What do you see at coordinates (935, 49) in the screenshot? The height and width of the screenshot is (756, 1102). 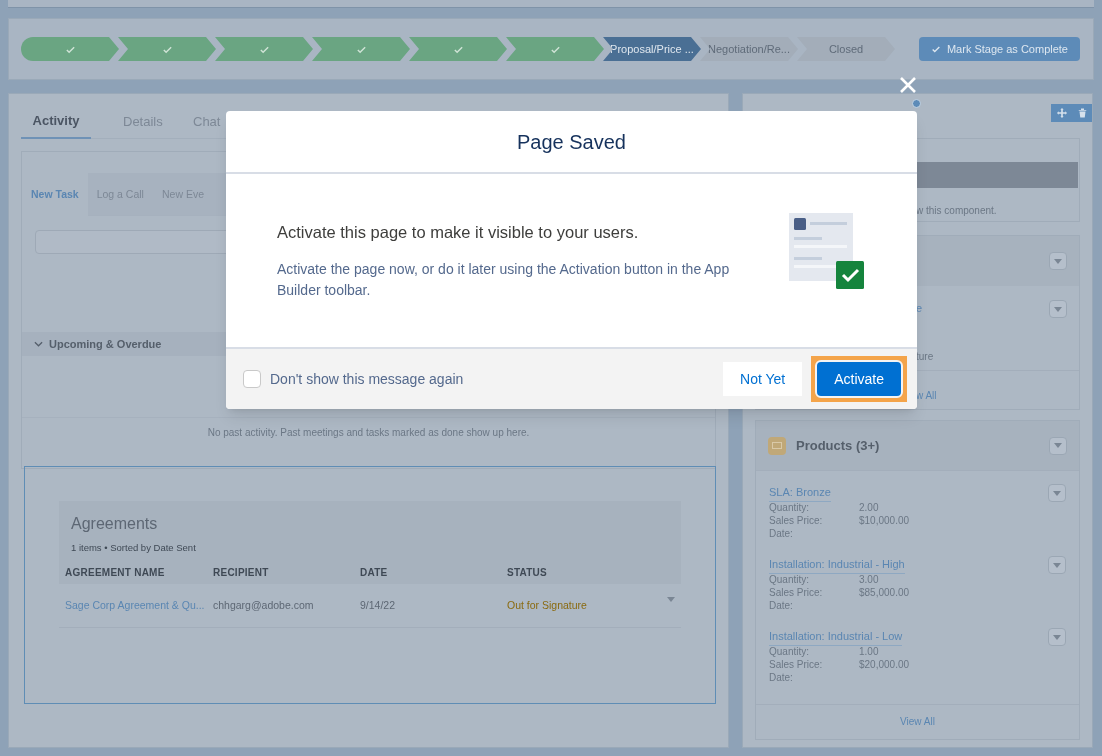 I see `check-icon` at bounding box center [935, 49].